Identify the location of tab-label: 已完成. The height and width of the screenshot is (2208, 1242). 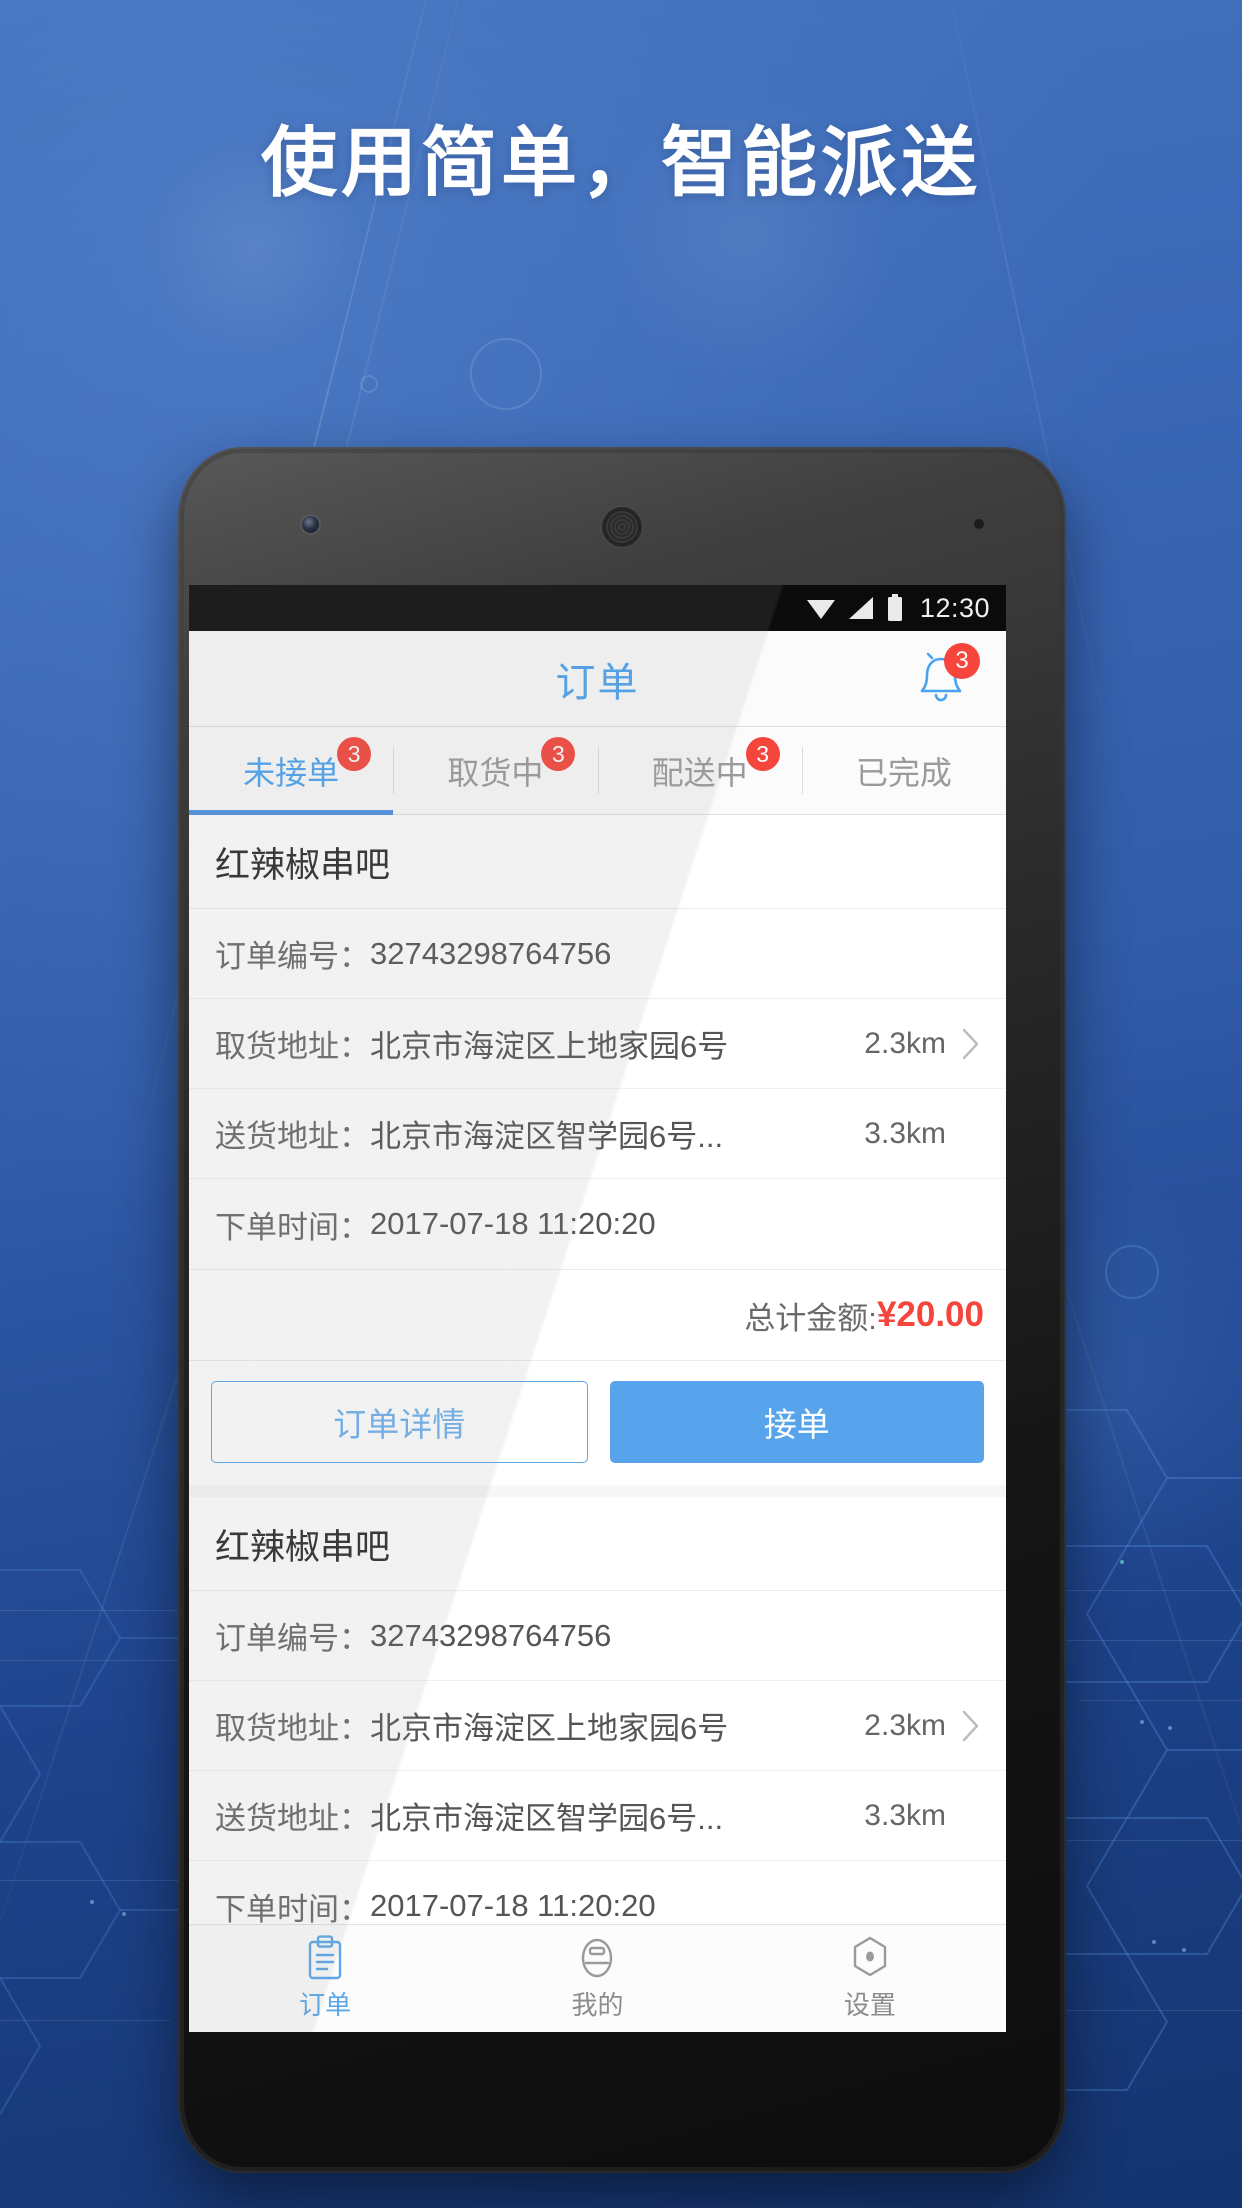
(903, 772).